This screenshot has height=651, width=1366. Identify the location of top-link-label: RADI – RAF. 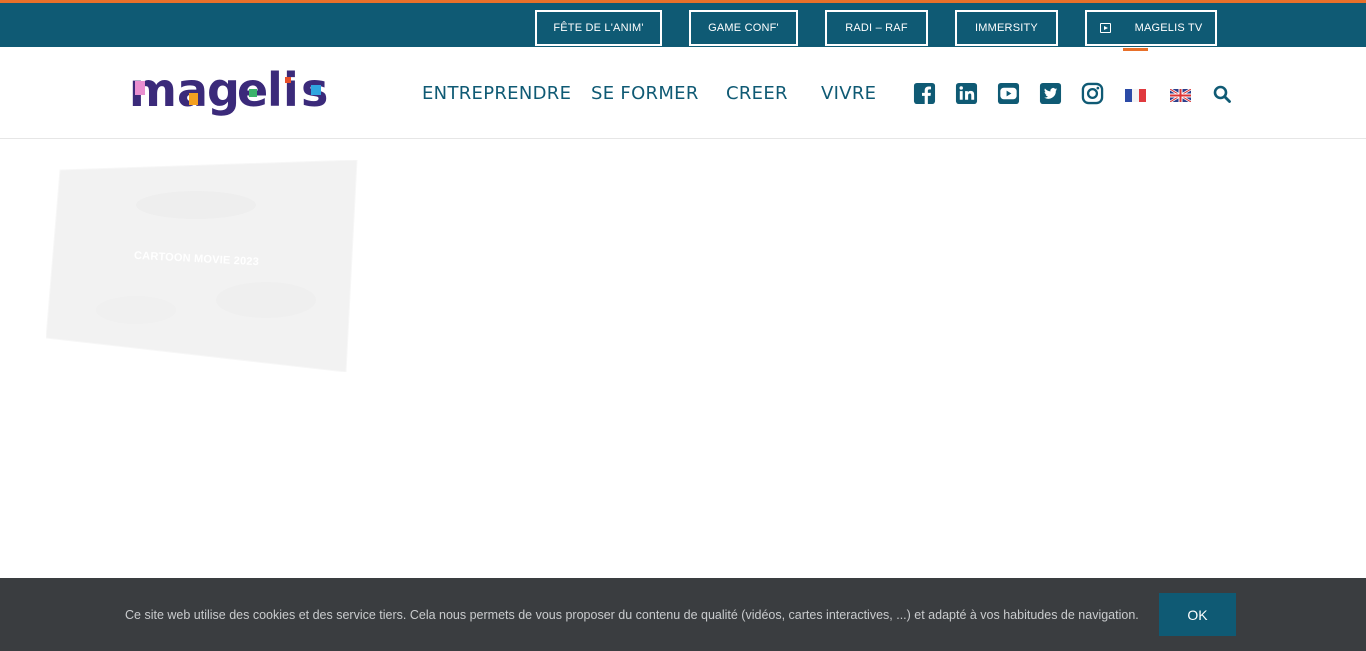
(876, 28).